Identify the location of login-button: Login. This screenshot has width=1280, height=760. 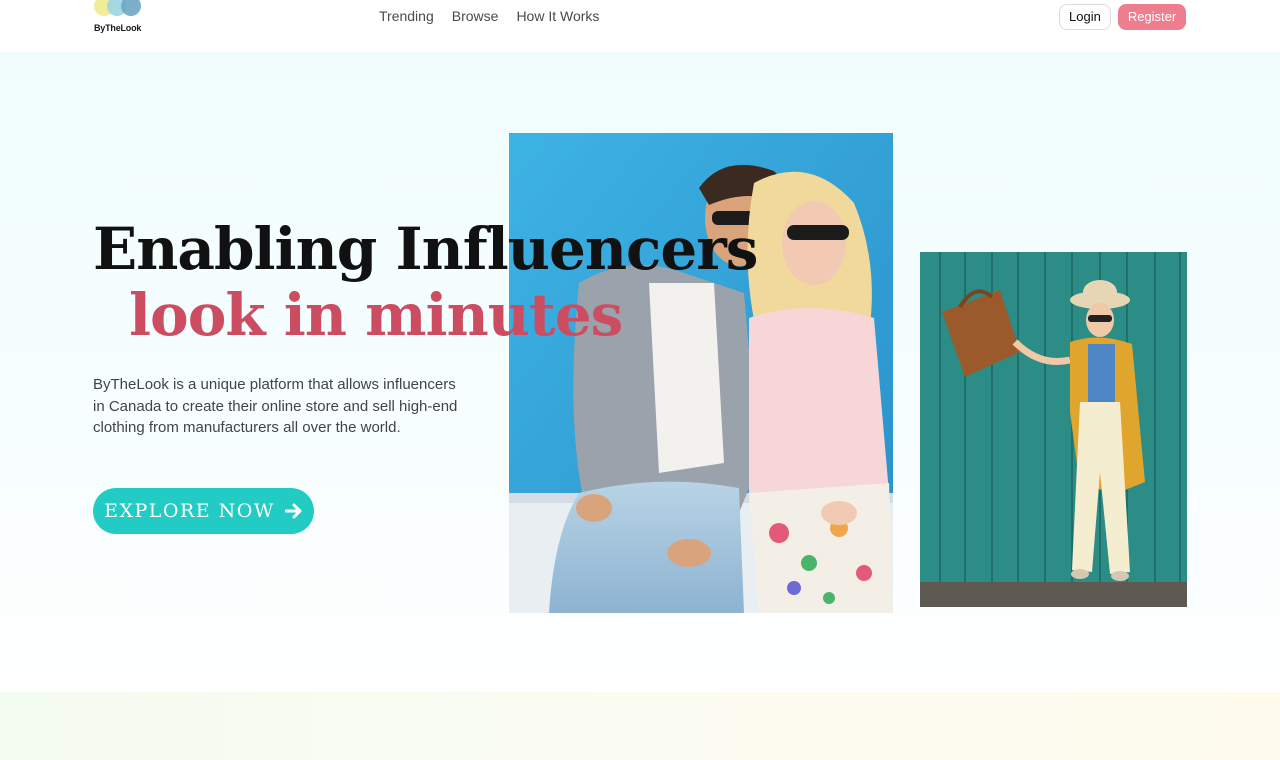
(1085, 17).